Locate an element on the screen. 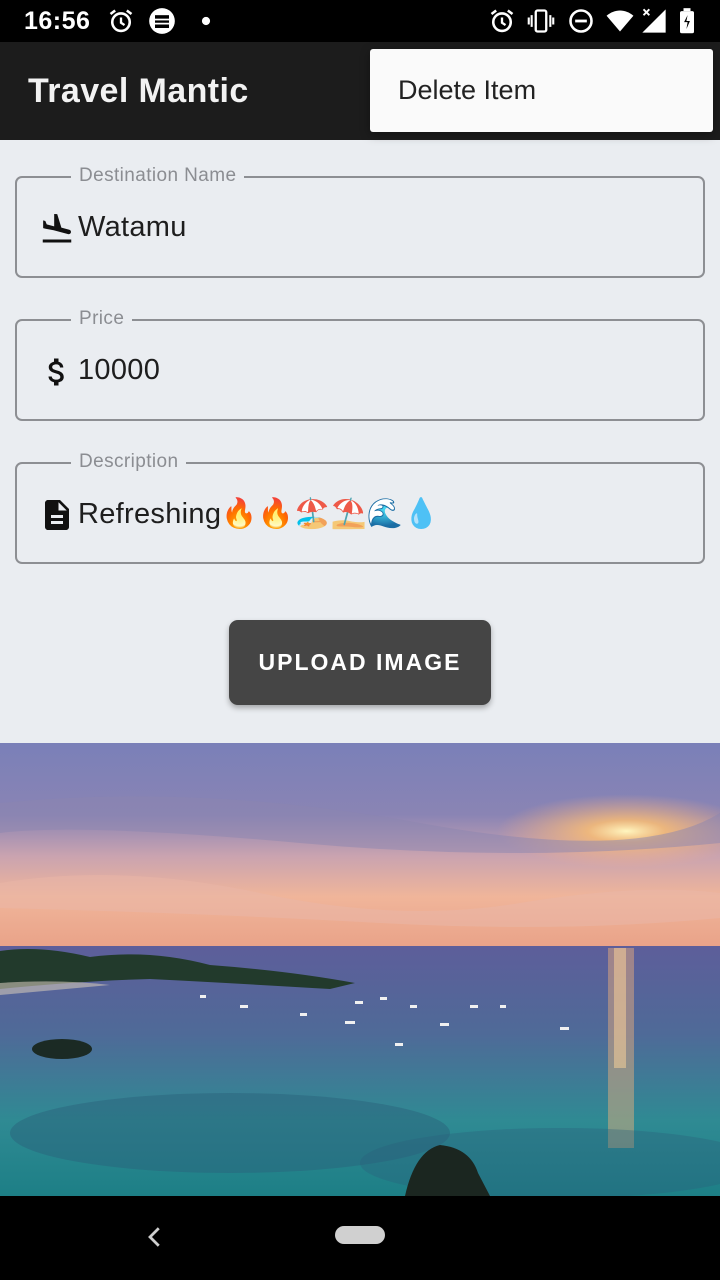  alarm-icon is located at coordinates (121, 21).